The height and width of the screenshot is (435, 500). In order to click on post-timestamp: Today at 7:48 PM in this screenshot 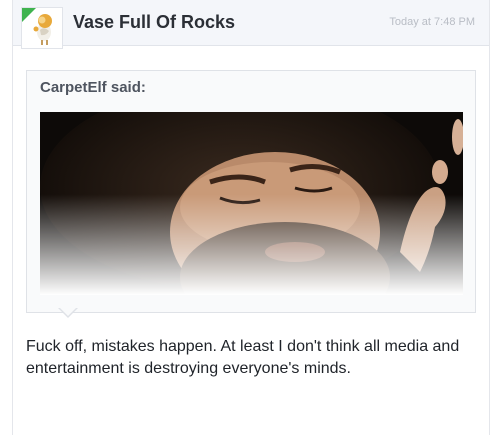, I will do `click(432, 22)`.